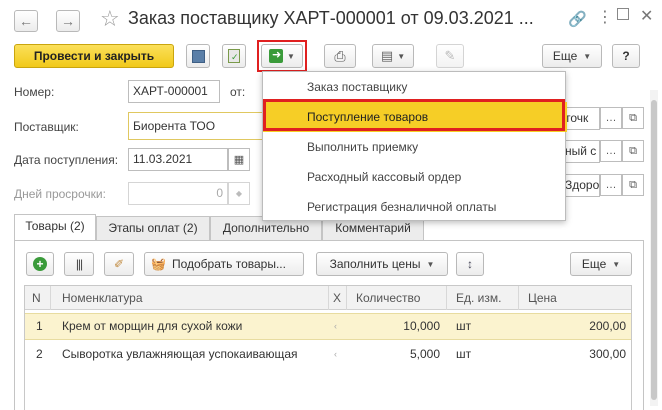 The width and height of the screenshot is (662, 410). I want to click on create-based-on-icon: ➜, so click(276, 56).